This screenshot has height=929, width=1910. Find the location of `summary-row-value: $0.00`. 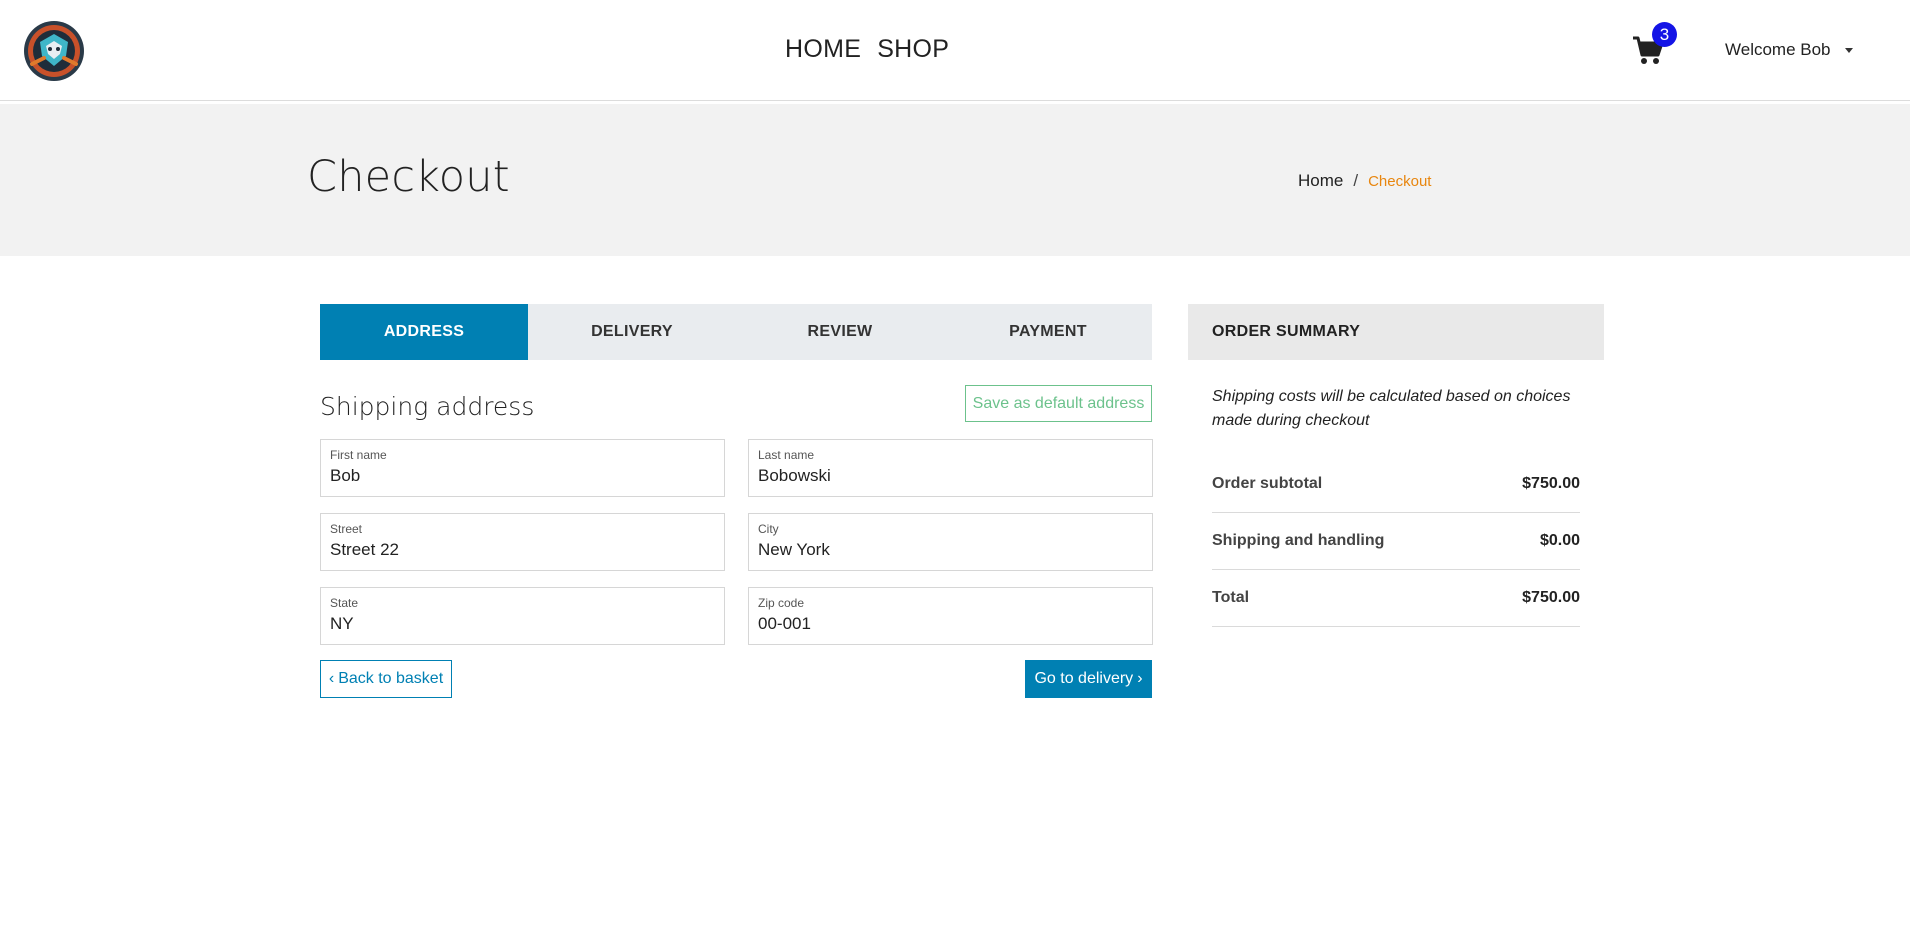

summary-row-value: $0.00 is located at coordinates (1559, 540).